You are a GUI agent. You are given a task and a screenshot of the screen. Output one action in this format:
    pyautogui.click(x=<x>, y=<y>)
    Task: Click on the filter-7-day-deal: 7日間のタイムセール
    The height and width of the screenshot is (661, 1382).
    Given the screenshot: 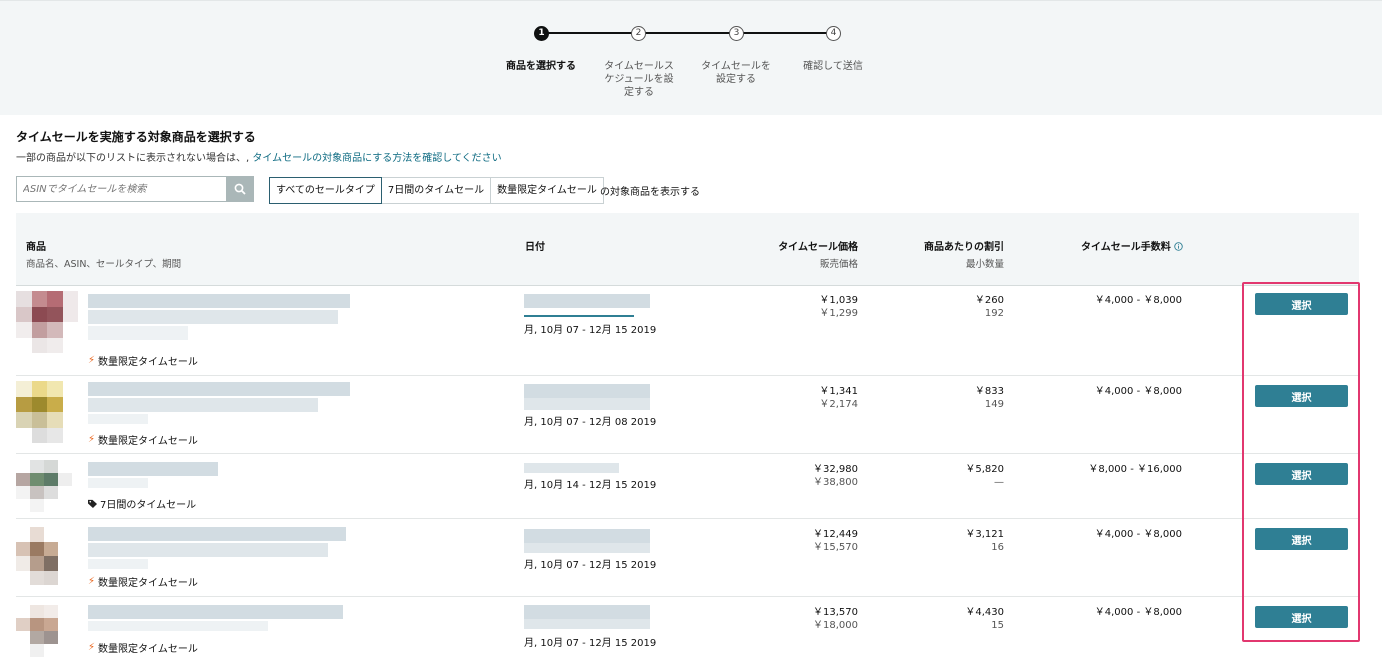 What is the action you would take?
    pyautogui.click(x=436, y=190)
    